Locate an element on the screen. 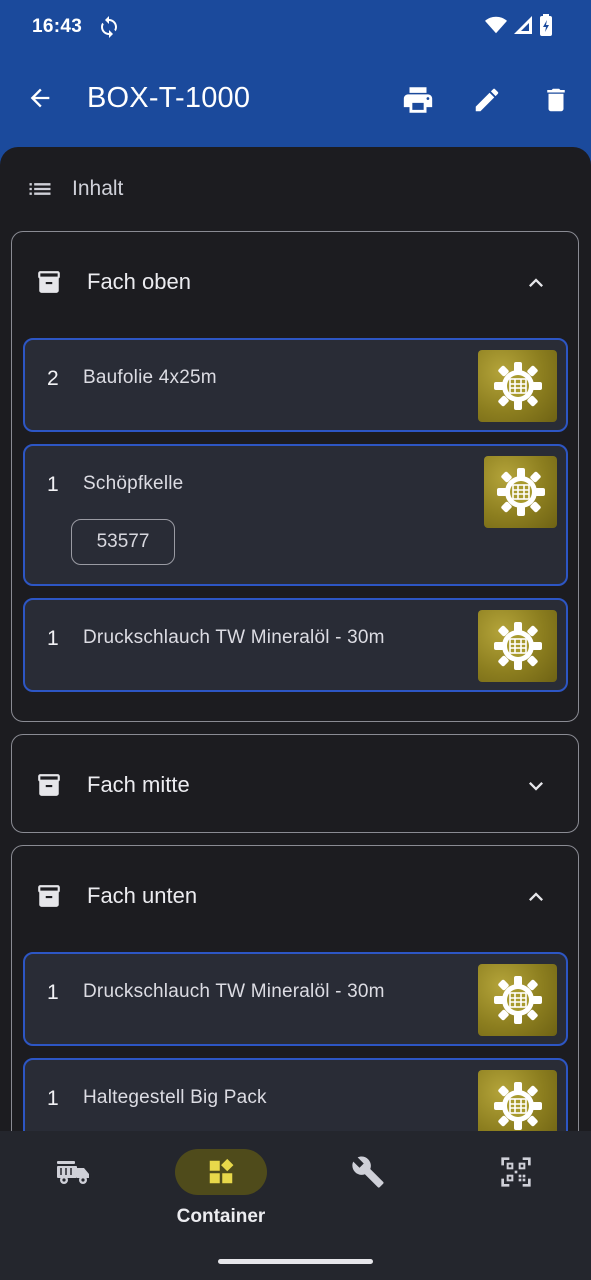  sync-icon is located at coordinates (109, 27).